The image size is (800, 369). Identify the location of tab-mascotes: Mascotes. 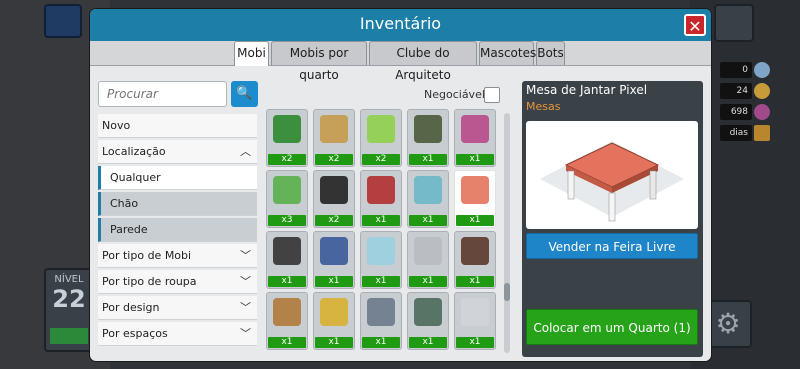
(507, 53).